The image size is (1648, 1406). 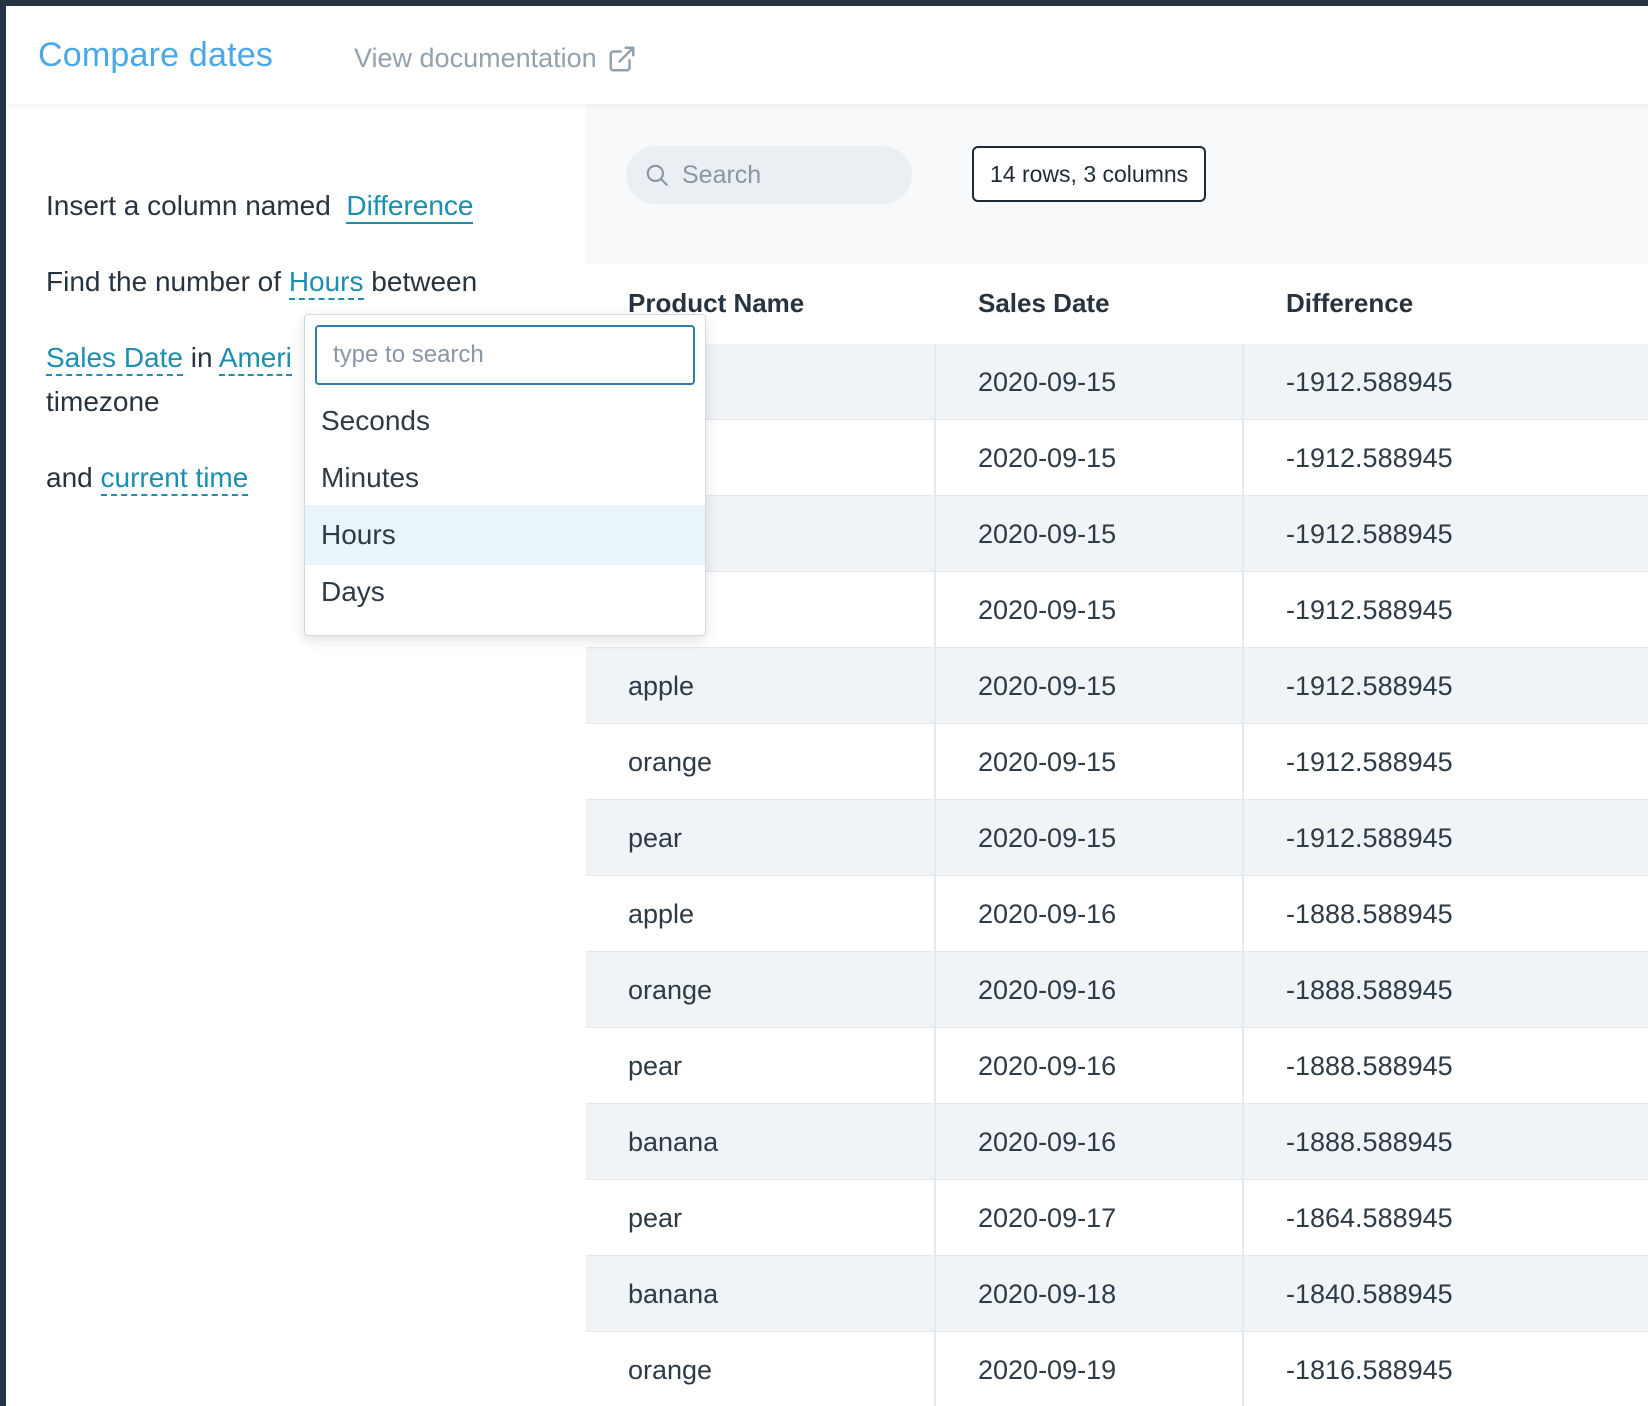 What do you see at coordinates (622, 58) in the screenshot?
I see `external-link-icon` at bounding box center [622, 58].